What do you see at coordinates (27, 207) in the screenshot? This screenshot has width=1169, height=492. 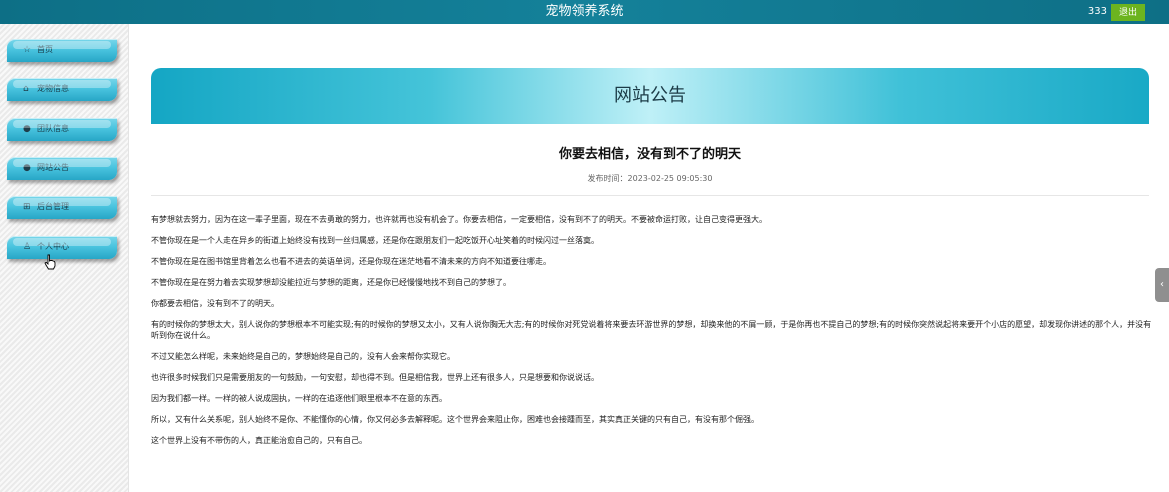 I see `dashboard-icon: ⊞` at bounding box center [27, 207].